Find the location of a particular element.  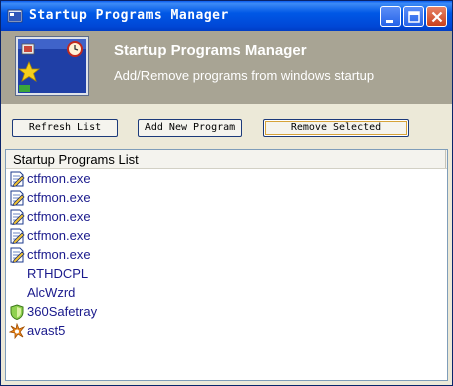

app-logo-icon is located at coordinates (52, 66).